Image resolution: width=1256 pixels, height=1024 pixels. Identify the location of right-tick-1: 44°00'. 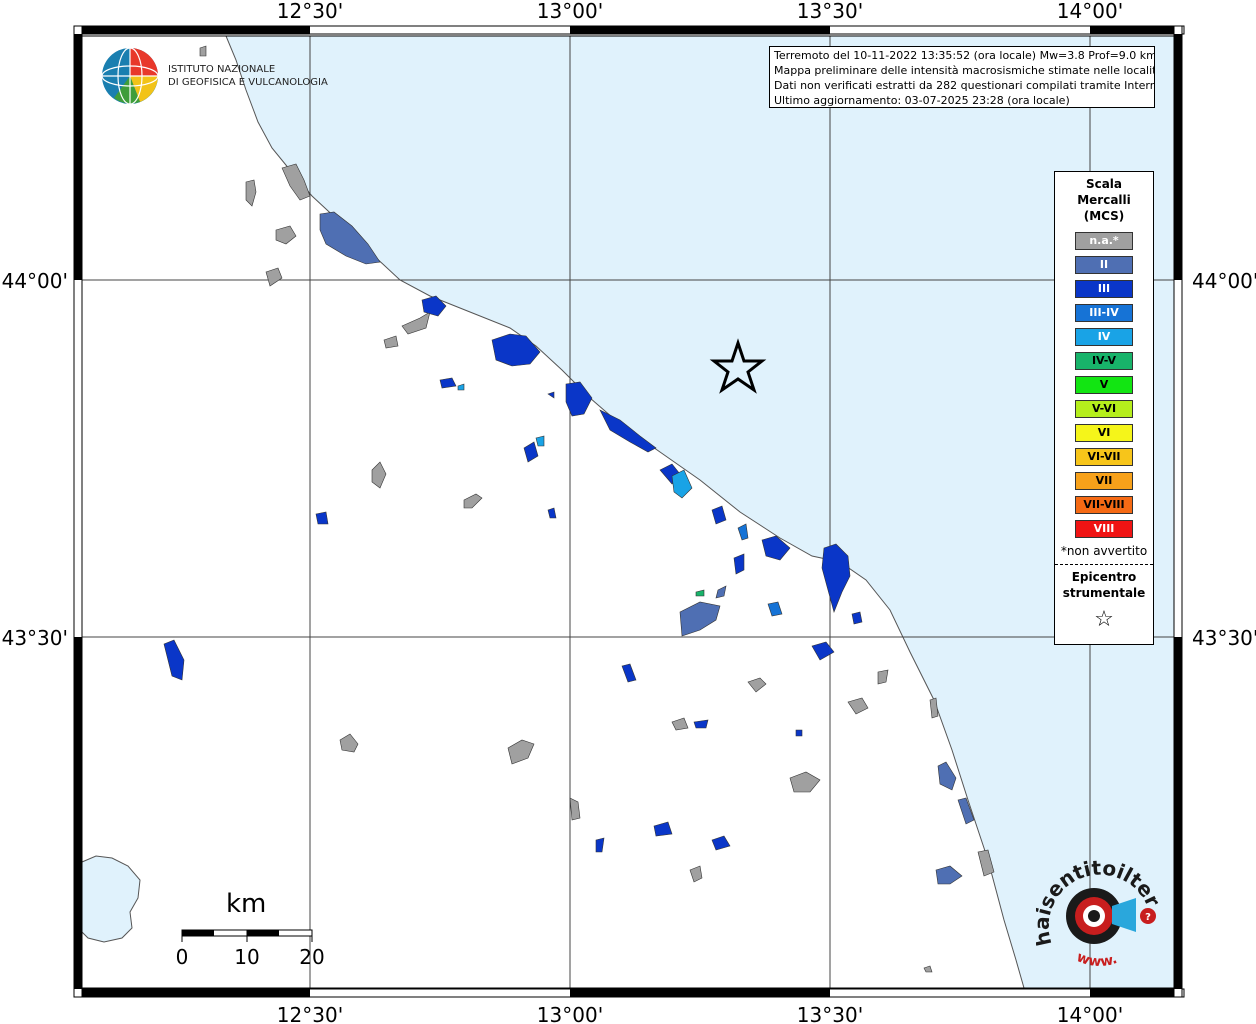
(1224, 281).